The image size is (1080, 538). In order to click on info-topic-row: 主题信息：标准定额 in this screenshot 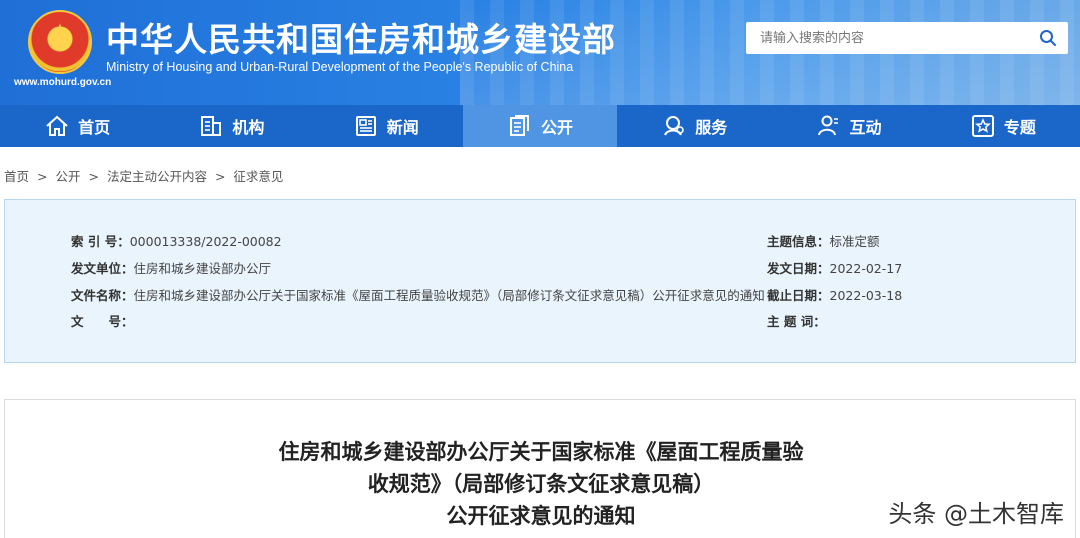, I will do `click(823, 240)`.